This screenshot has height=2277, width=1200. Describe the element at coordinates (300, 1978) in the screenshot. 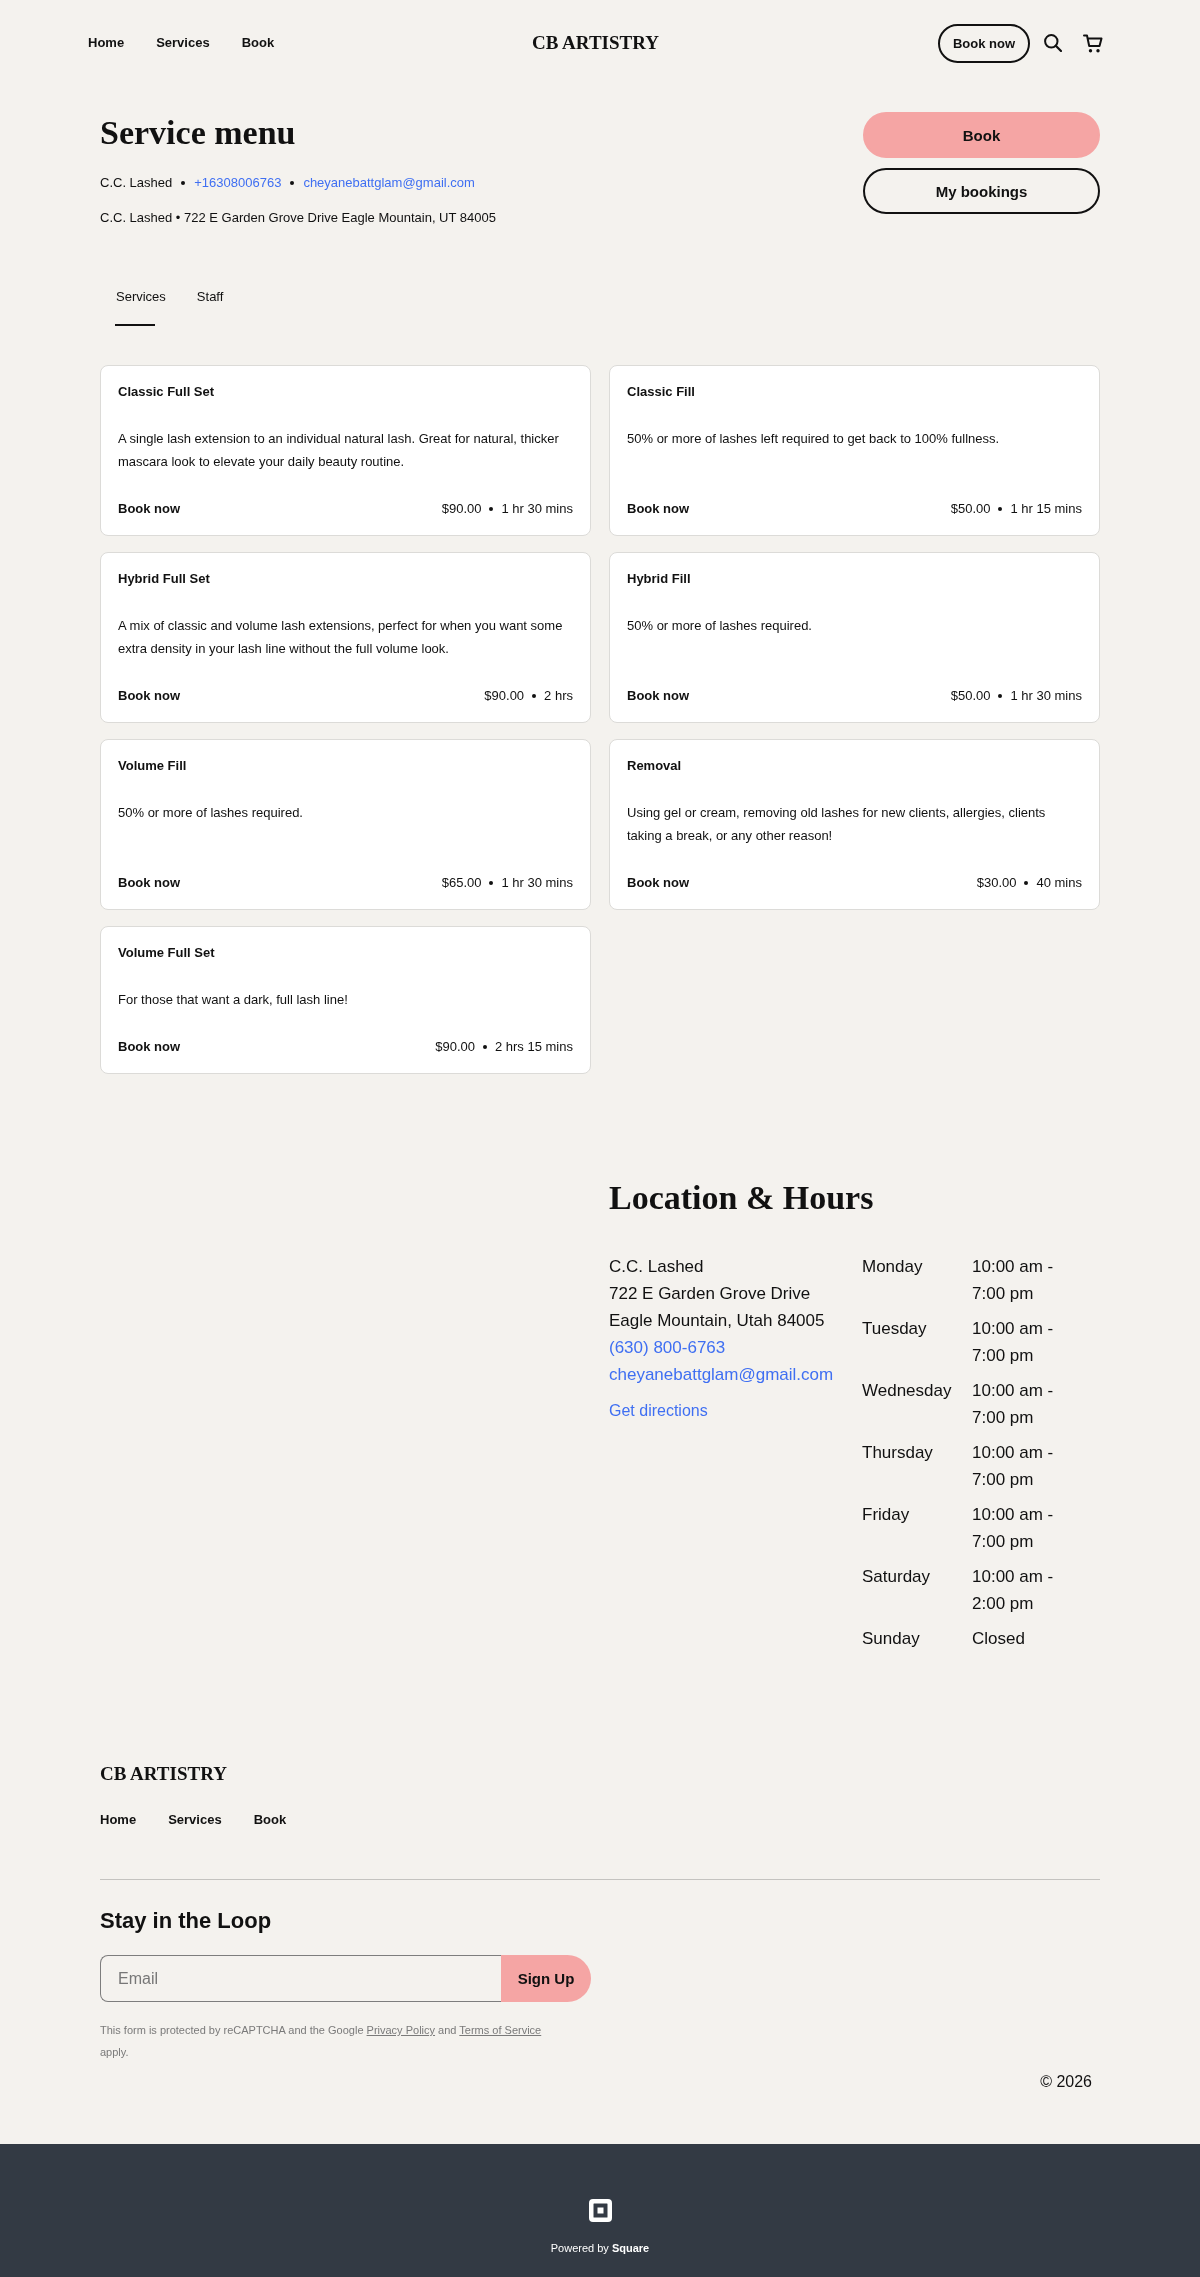

I see `email-field: Email` at that location.